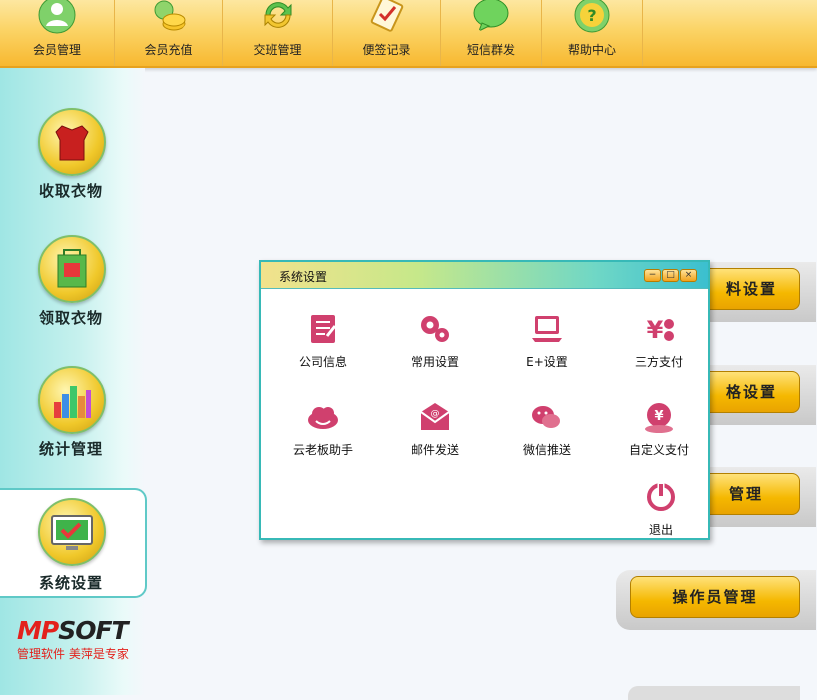  Describe the element at coordinates (169, 33) in the screenshot. I see `toolbar-member-recharge: 会员充值` at that location.